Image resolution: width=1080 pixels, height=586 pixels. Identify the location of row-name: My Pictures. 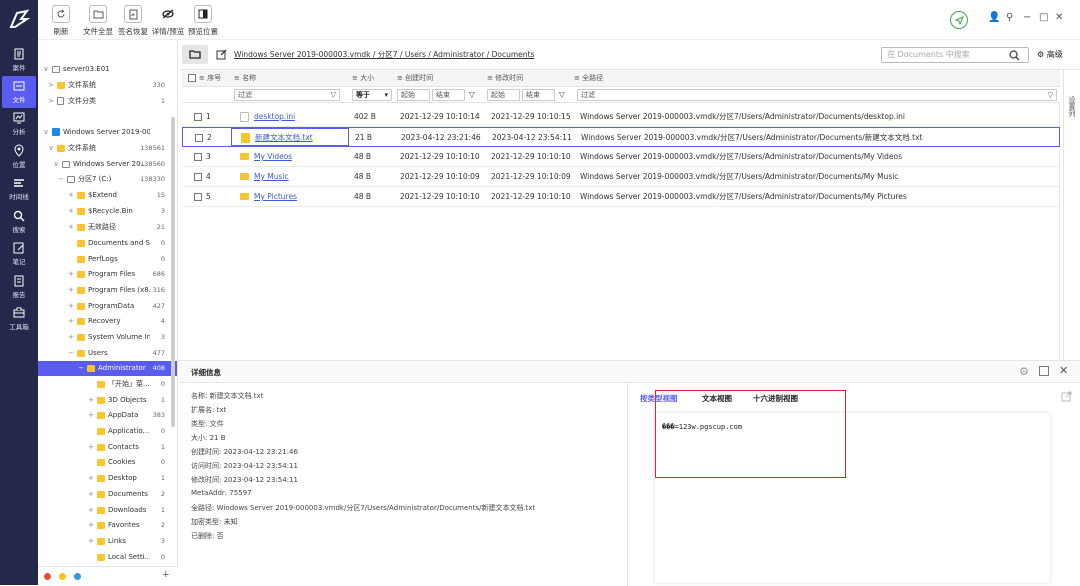
(275, 197).